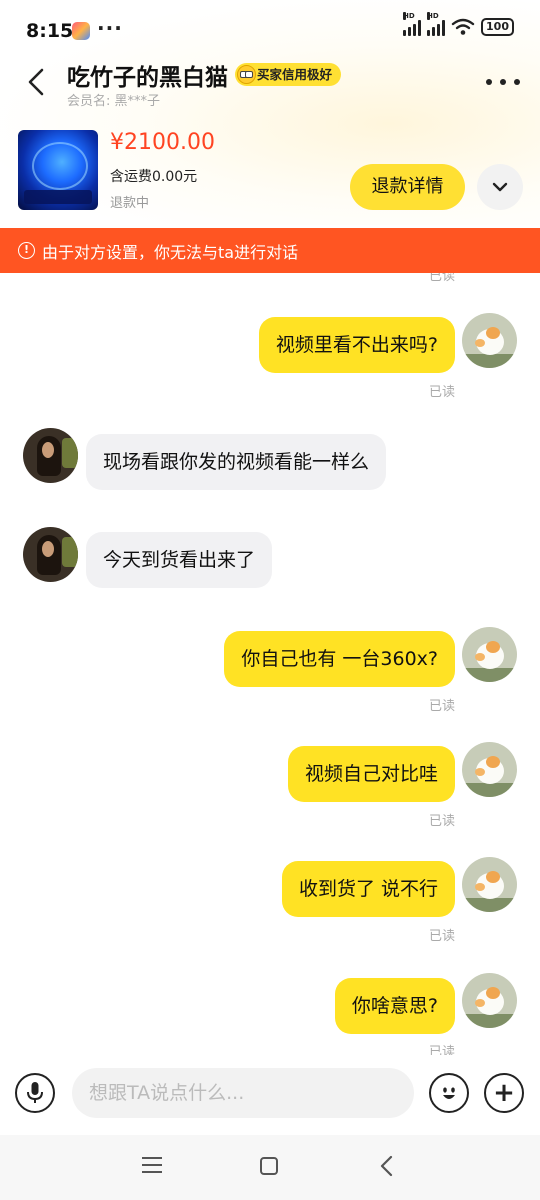  I want to click on warning-icon: !, so click(26, 250).